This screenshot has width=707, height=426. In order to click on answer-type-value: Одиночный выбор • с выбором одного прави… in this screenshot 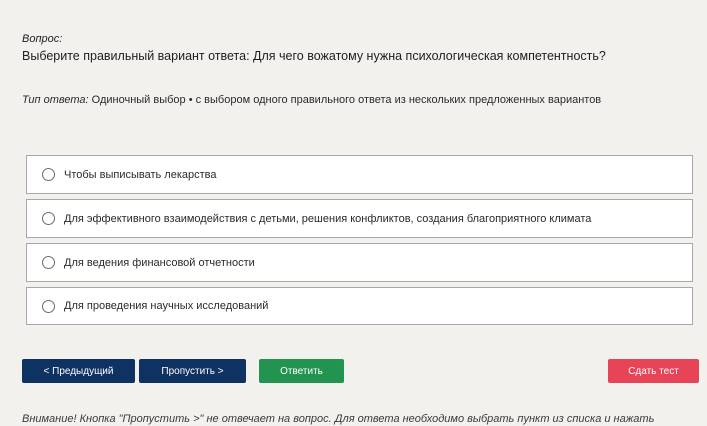, I will do `click(346, 100)`.